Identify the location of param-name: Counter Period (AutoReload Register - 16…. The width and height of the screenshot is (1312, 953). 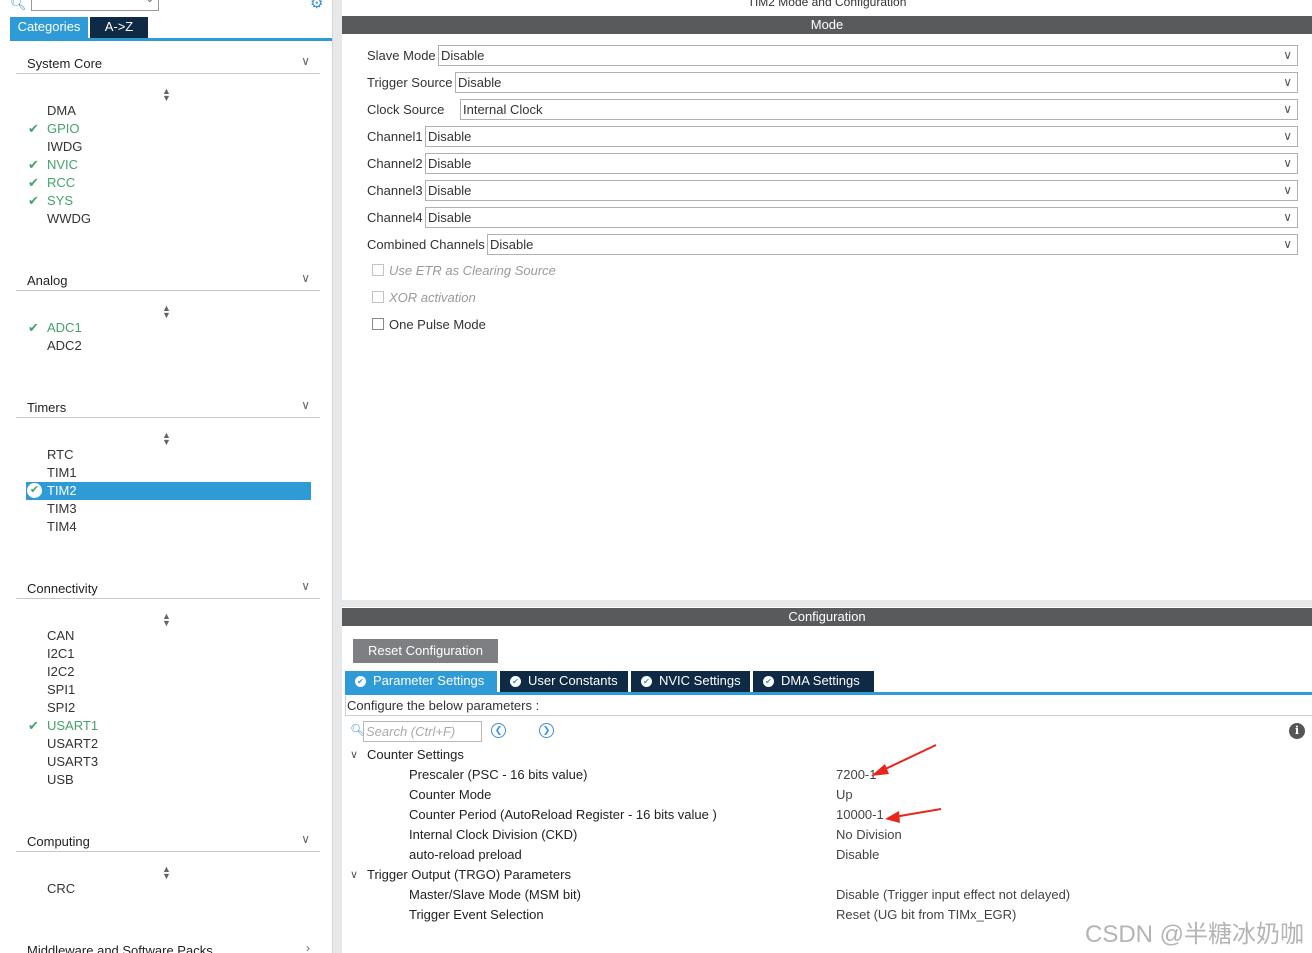
(563, 814).